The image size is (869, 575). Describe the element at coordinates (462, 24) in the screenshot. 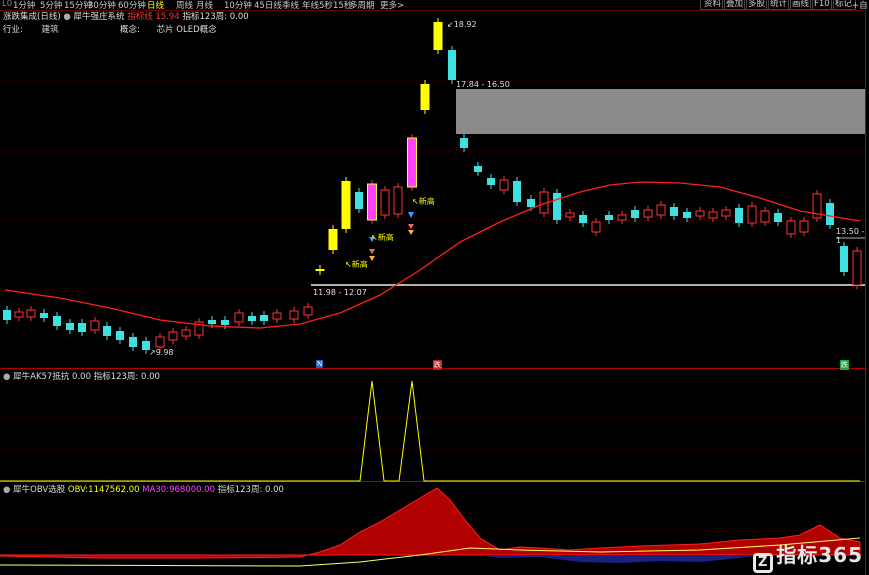

I see `high-price-label: ↙18.92` at that location.